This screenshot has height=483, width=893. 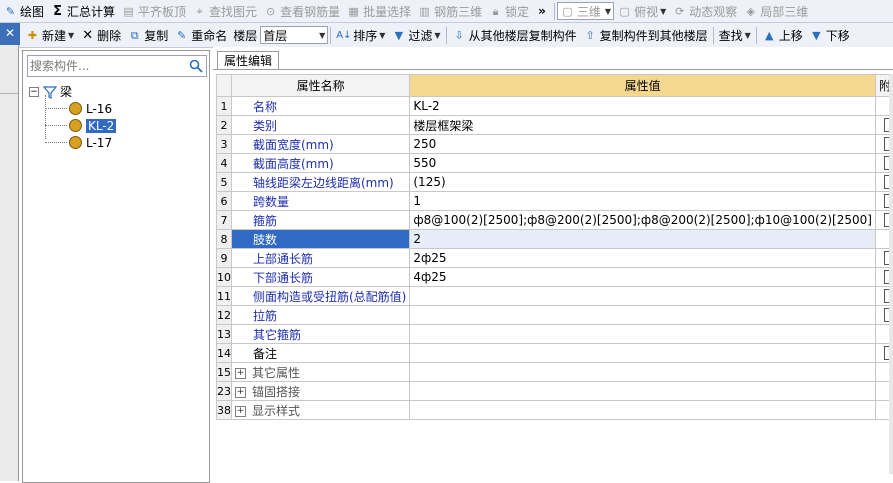 I want to click on property-value: 2ф25, so click(x=643, y=258).